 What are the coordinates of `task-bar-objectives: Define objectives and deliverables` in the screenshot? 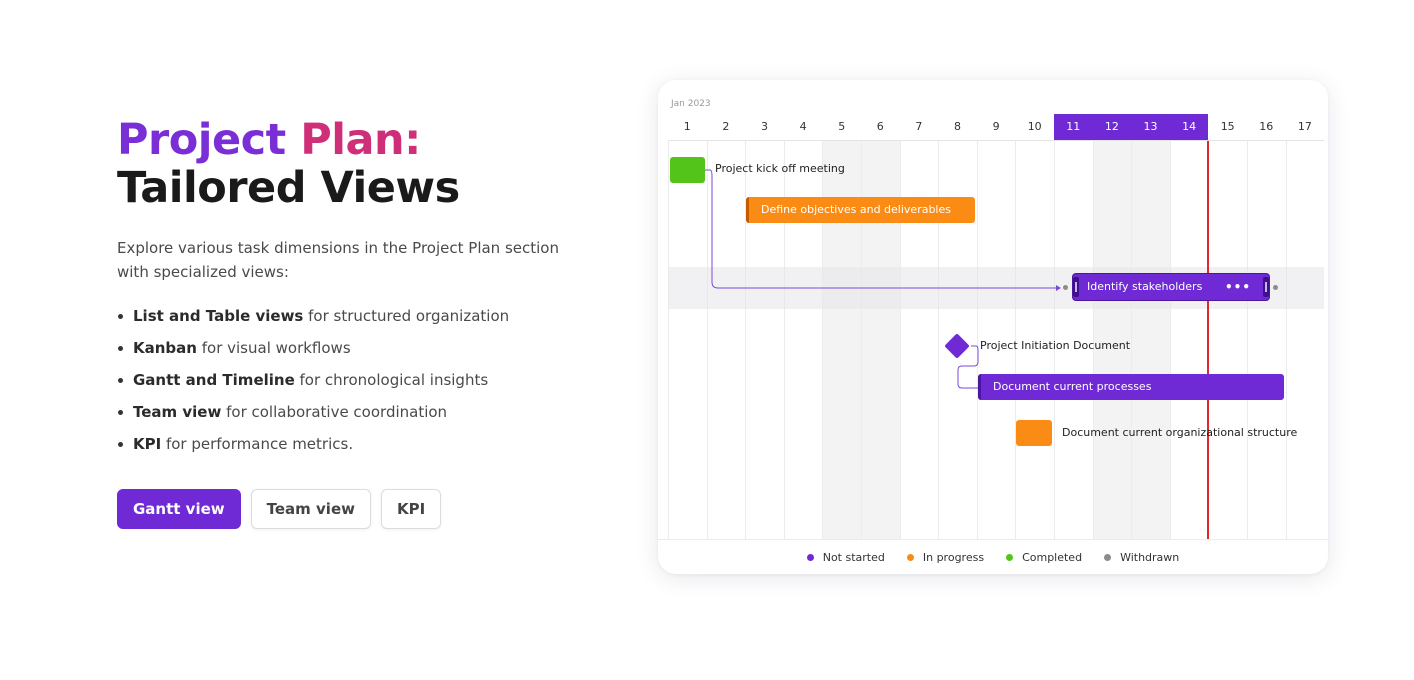 It's located at (860, 210).